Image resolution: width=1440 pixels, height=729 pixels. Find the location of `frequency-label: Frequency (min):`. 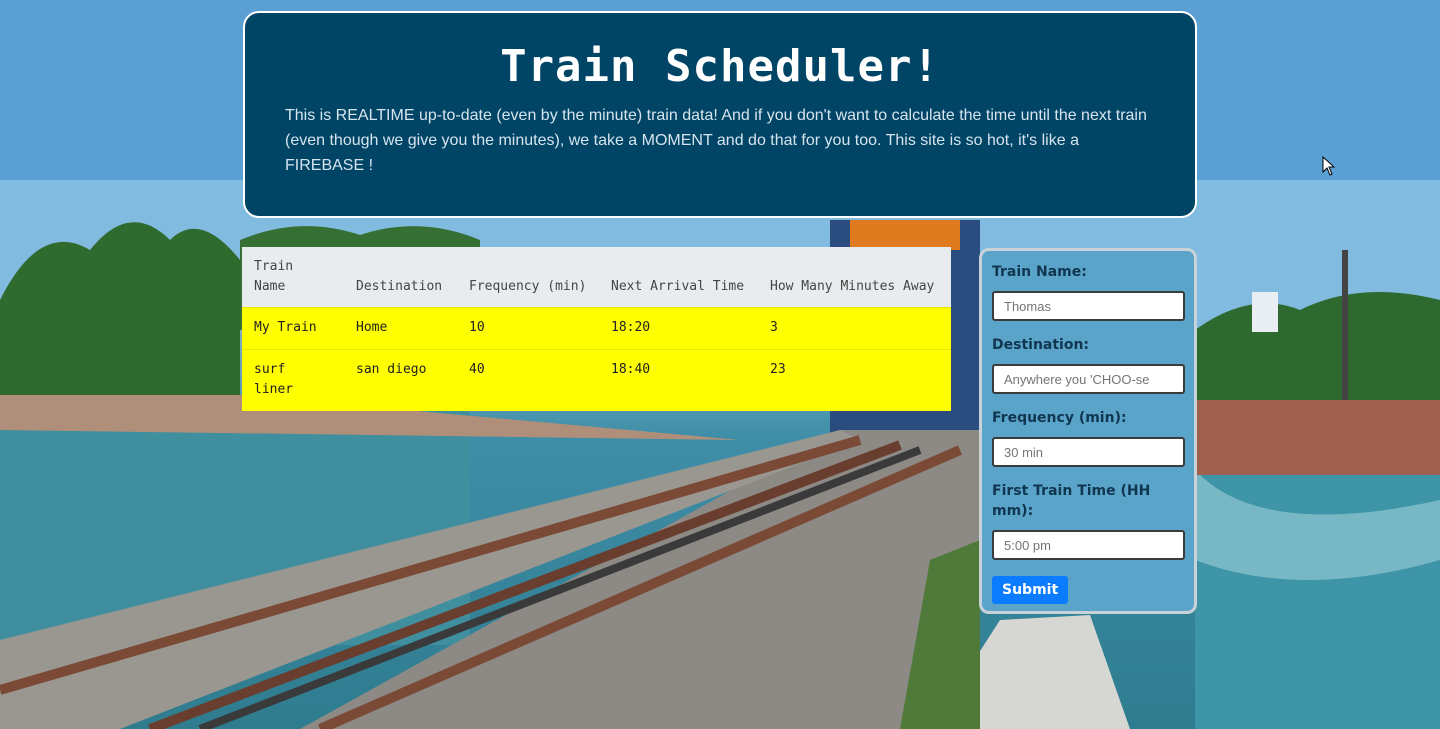

frequency-label: Frequency (min): is located at coordinates (1059, 418).